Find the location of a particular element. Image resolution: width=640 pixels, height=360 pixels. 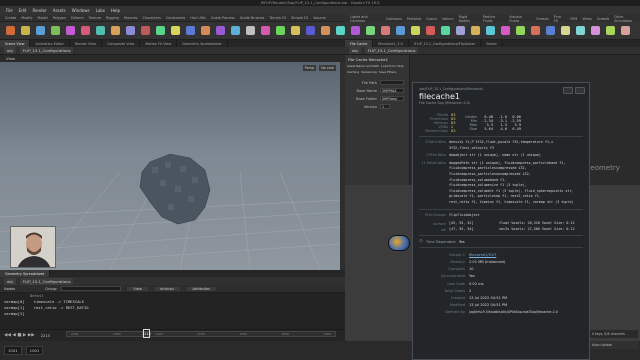

menu-labs: Labs is located at coordinates (100, 10).